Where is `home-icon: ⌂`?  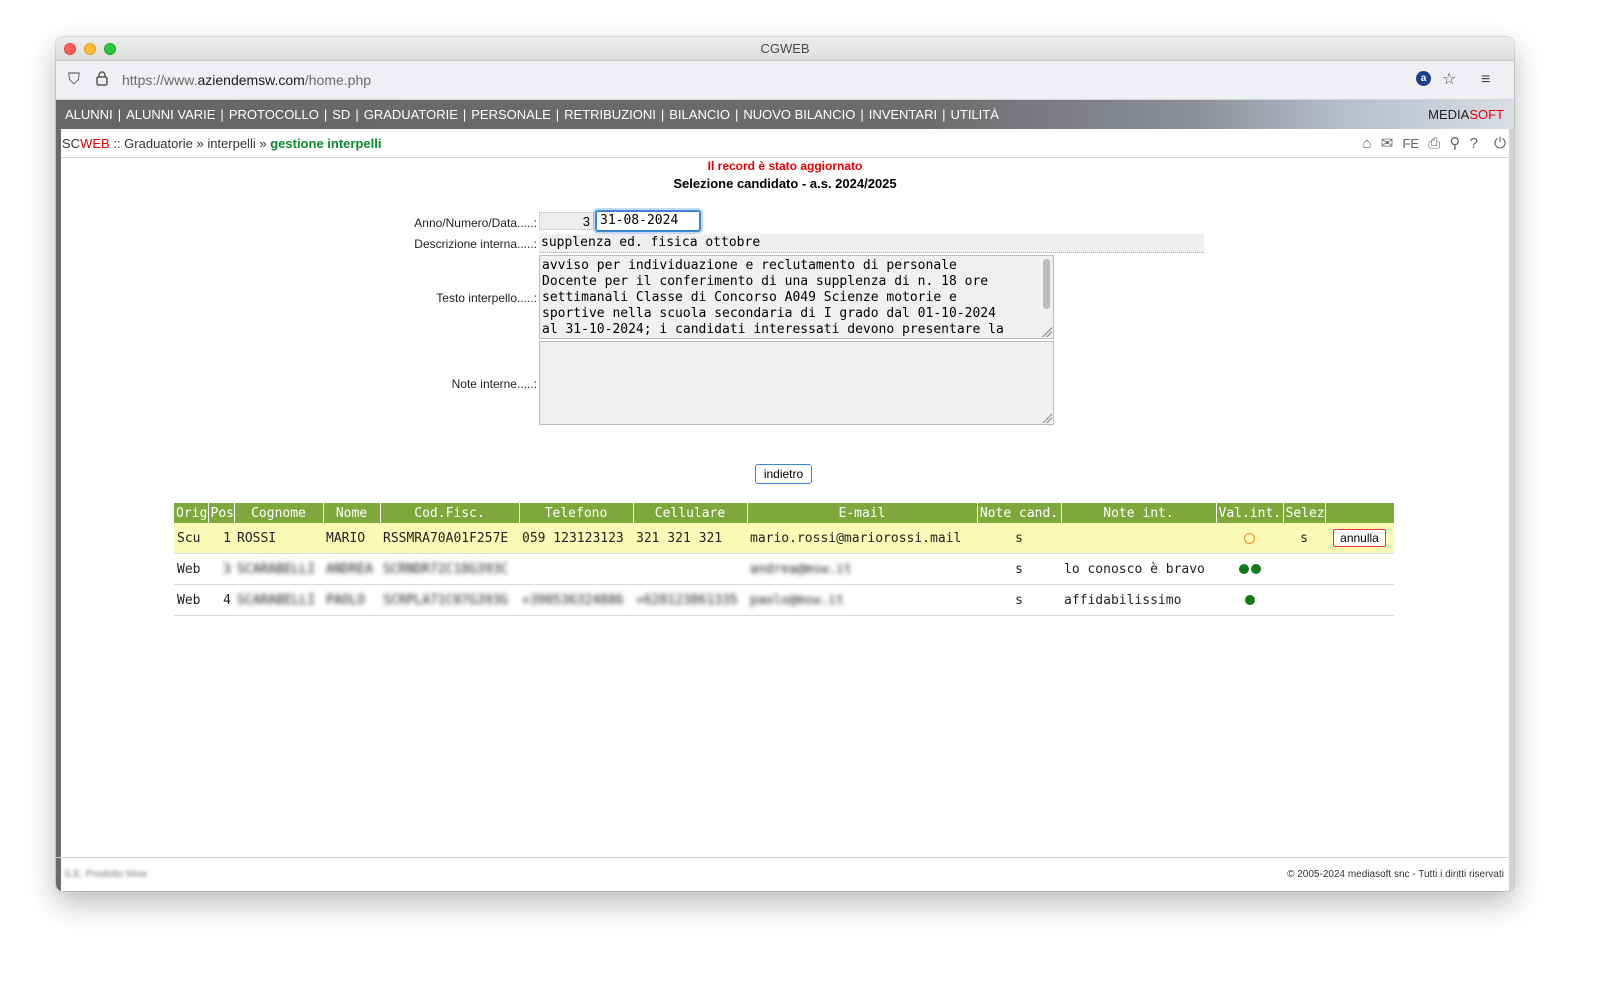
home-icon: ⌂ is located at coordinates (1366, 143).